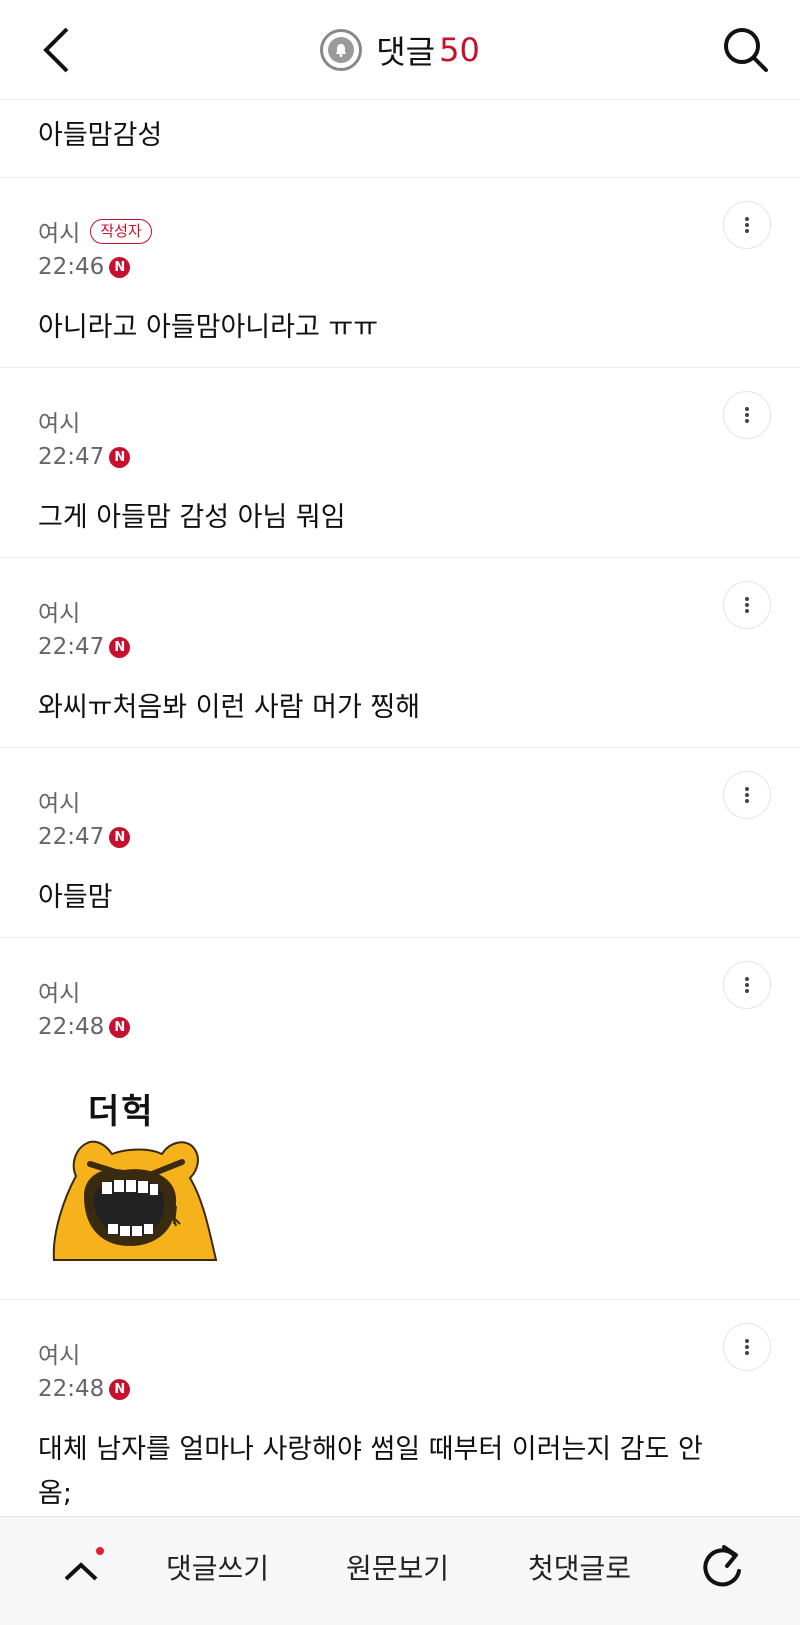 The width and height of the screenshot is (800, 1625). What do you see at coordinates (400, 273) in the screenshot?
I see `comment-item: 여시 작성자 22:46 N 아니라고 아들맘아니라고 ㅠㅠ` at bounding box center [400, 273].